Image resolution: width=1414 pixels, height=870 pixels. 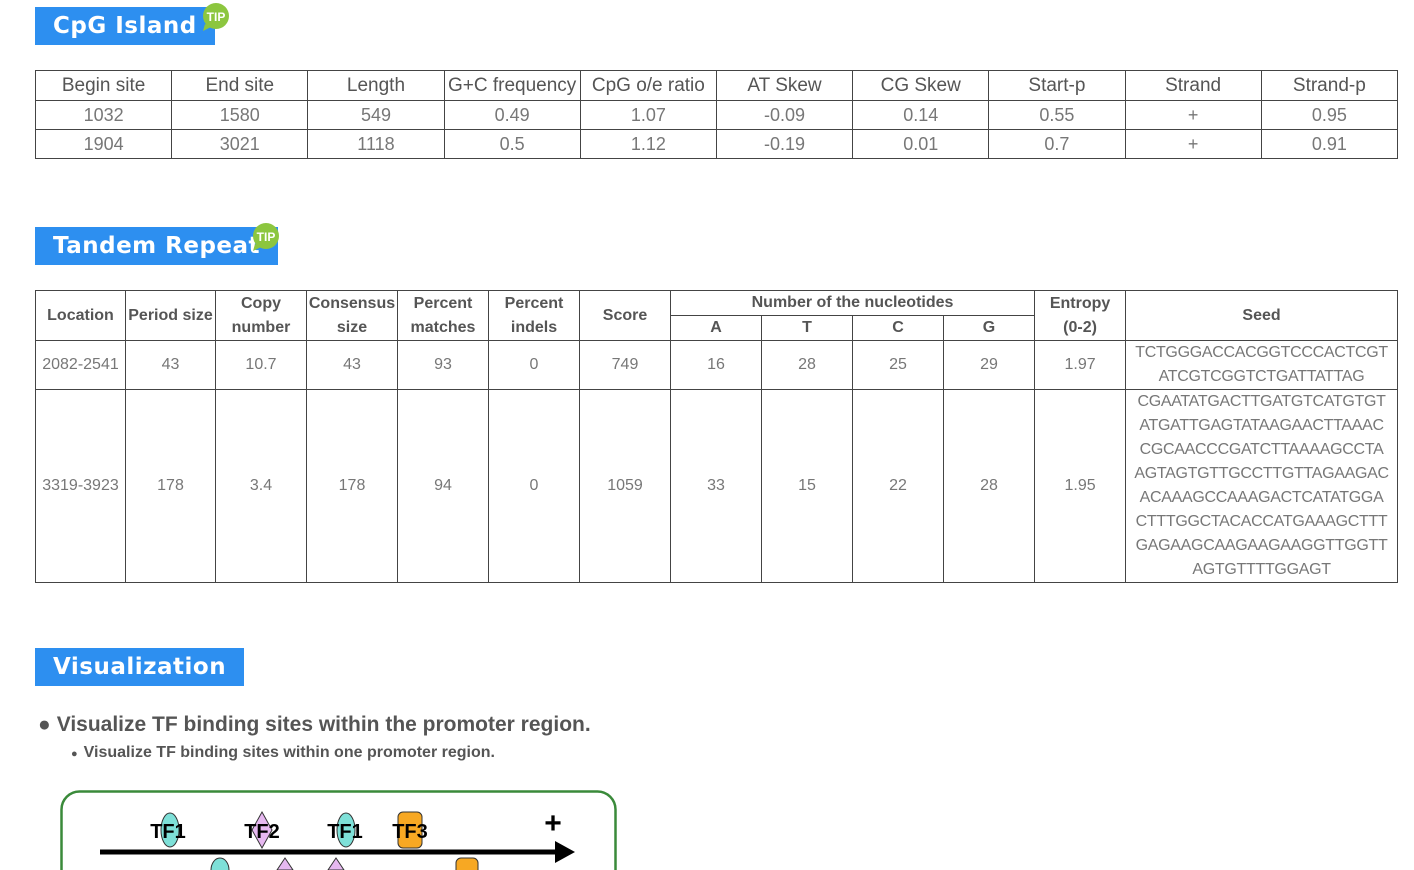 I want to click on col-begin-site: Begin site, so click(x=103, y=85).